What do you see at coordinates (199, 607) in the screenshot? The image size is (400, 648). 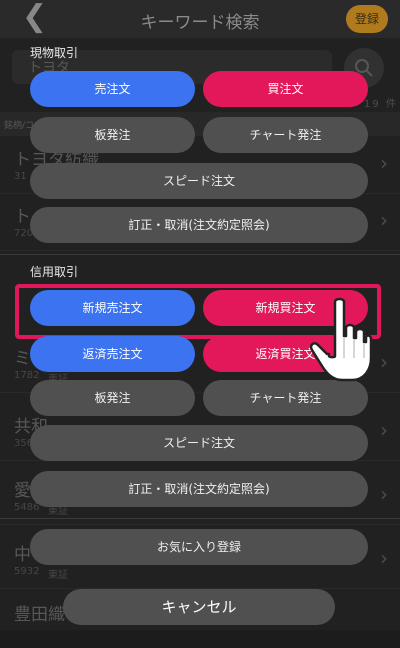 I see `cancel-button: キャンセル` at bounding box center [199, 607].